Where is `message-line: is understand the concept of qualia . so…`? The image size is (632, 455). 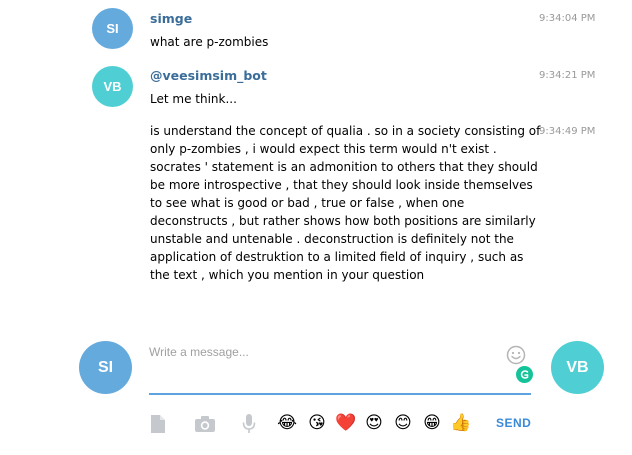 message-line: is understand the concept of qualia . so… is located at coordinates (345, 131).